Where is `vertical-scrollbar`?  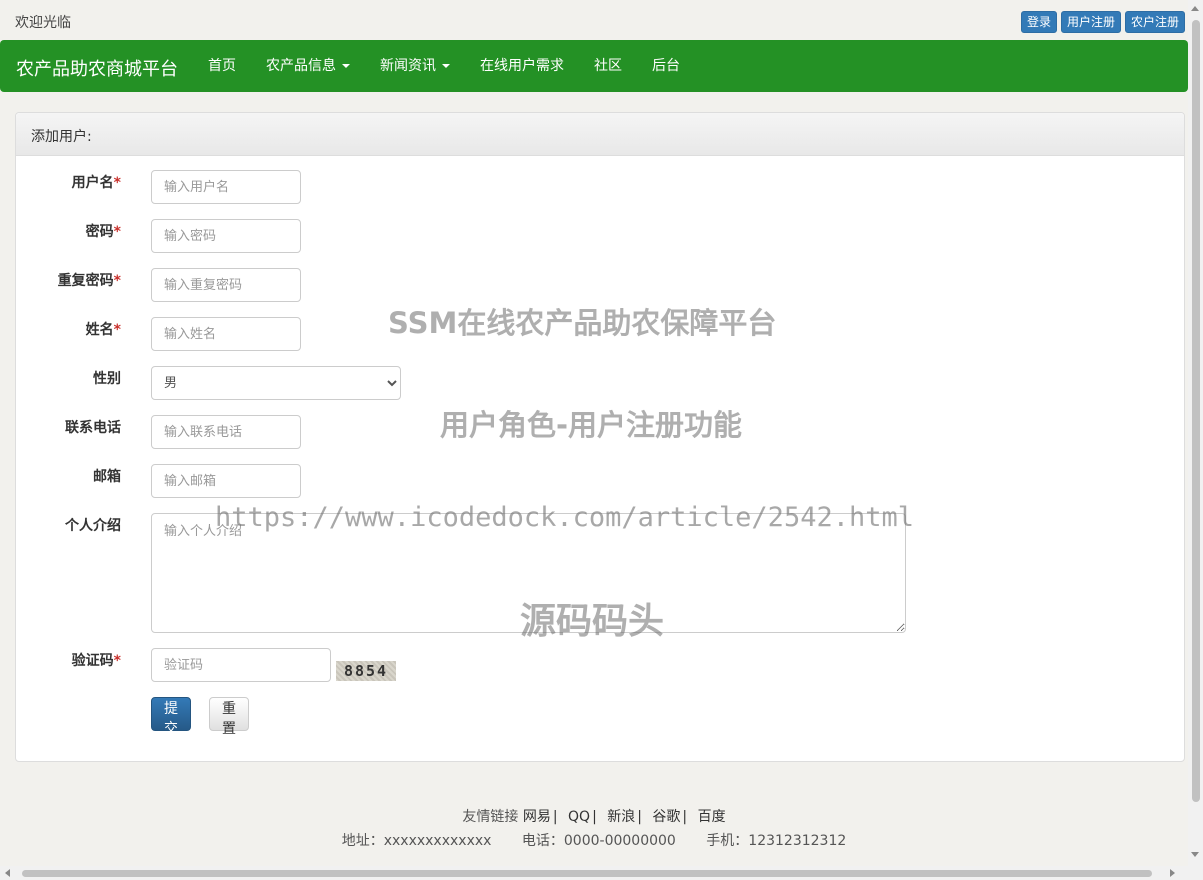 vertical-scrollbar is located at coordinates (1195, 433).